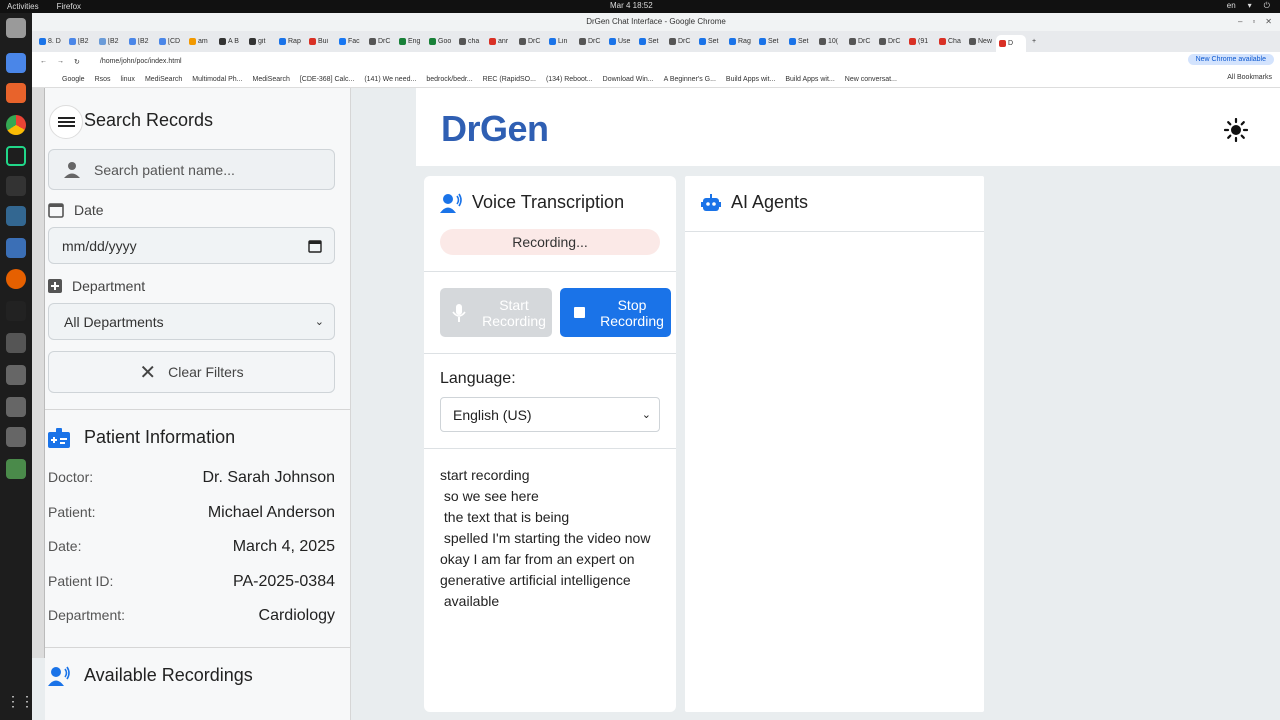  What do you see at coordinates (471, 41) in the screenshot?
I see `browser-tab: cha` at bounding box center [471, 41].